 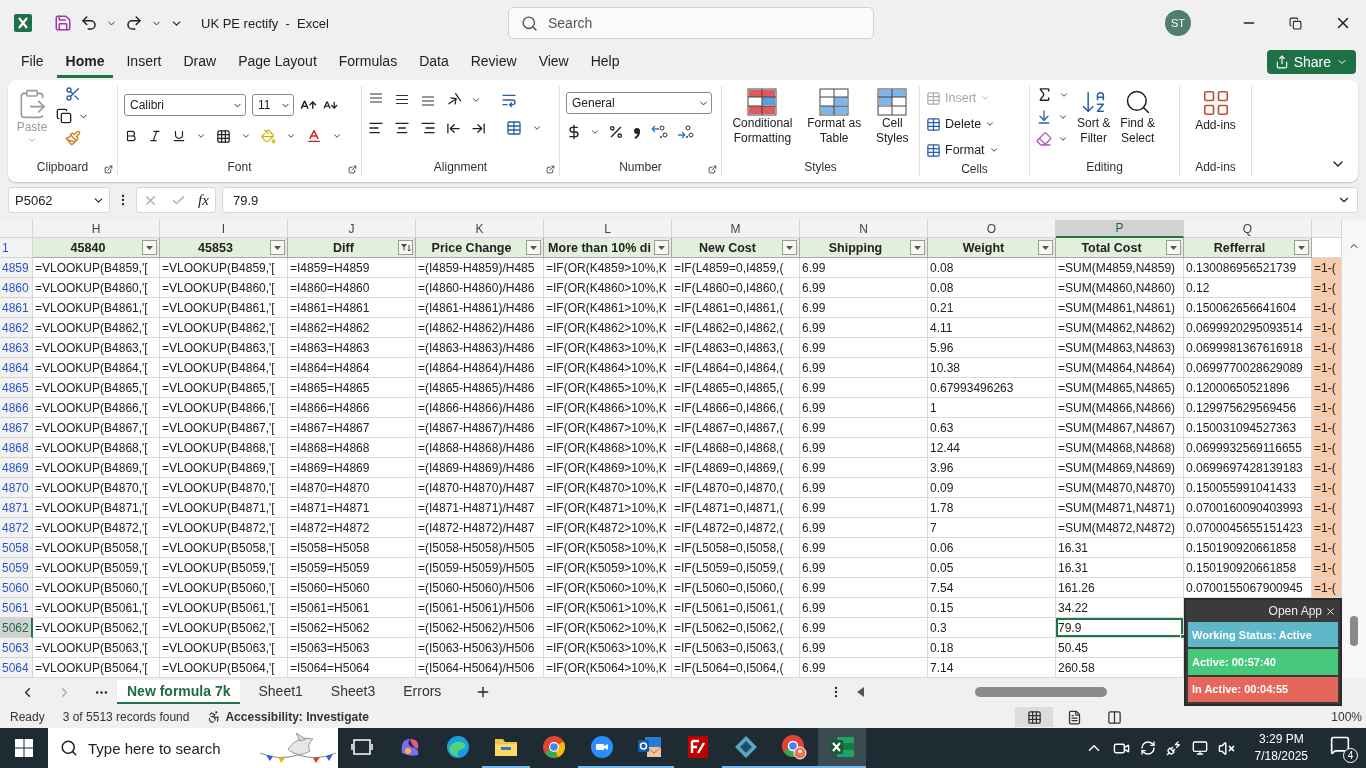 What do you see at coordinates (224, 508) in the screenshot?
I see `table-cell: =VLOOKUP(B4871,'[` at bounding box center [224, 508].